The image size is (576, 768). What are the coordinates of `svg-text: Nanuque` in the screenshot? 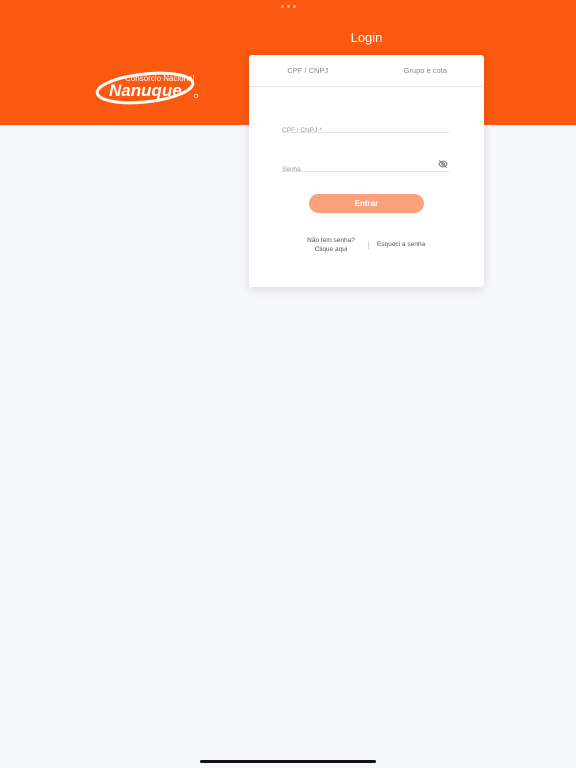 It's located at (145, 90).